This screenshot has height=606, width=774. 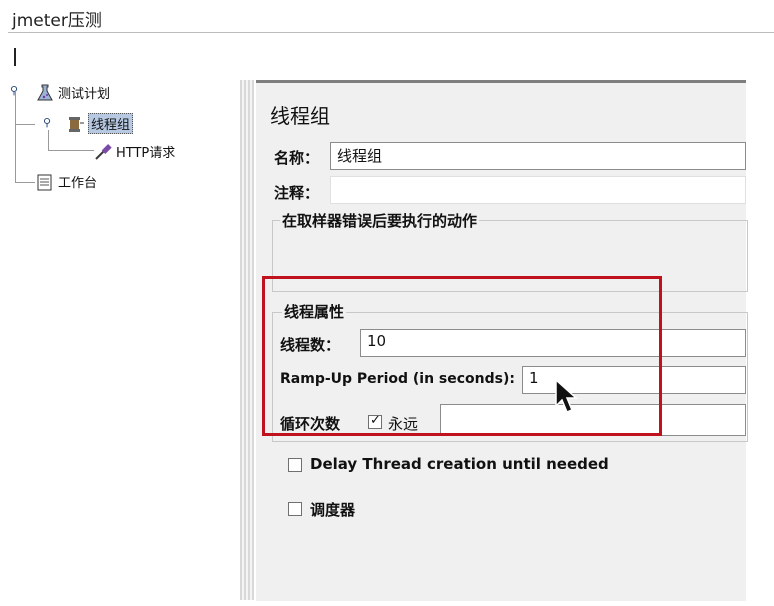 I want to click on comment-field, so click(x=538, y=190).